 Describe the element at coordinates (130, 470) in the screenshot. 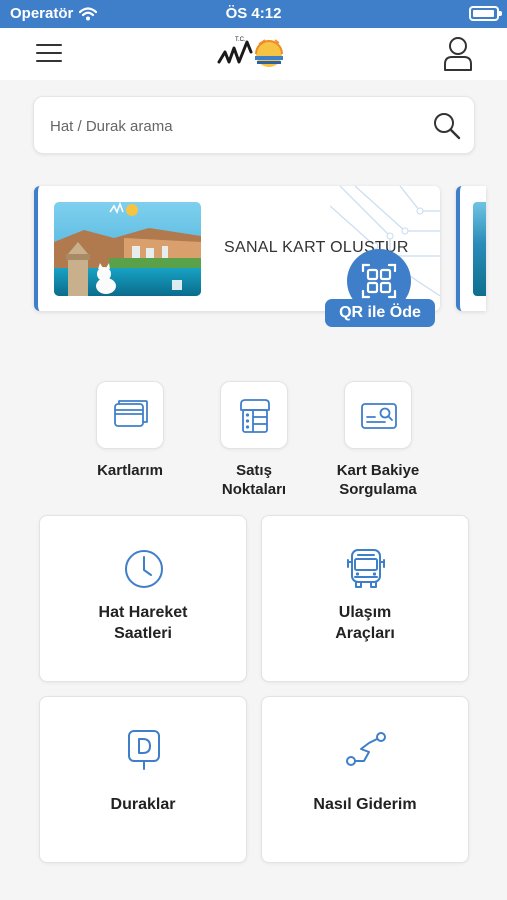

I see `quick-action-label: Kartlarım` at that location.